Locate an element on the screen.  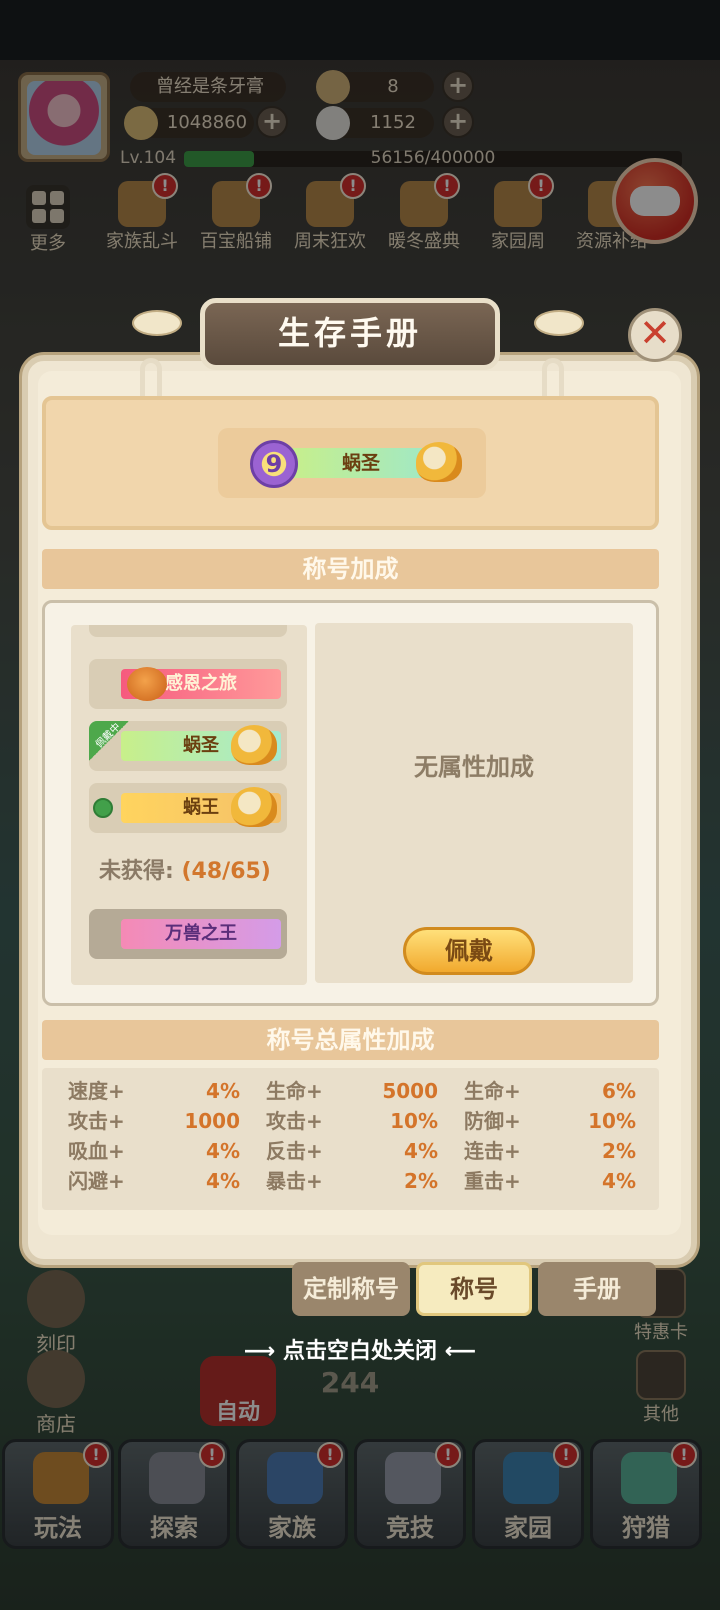
close-button: ✕ is located at coordinates (655, 335).